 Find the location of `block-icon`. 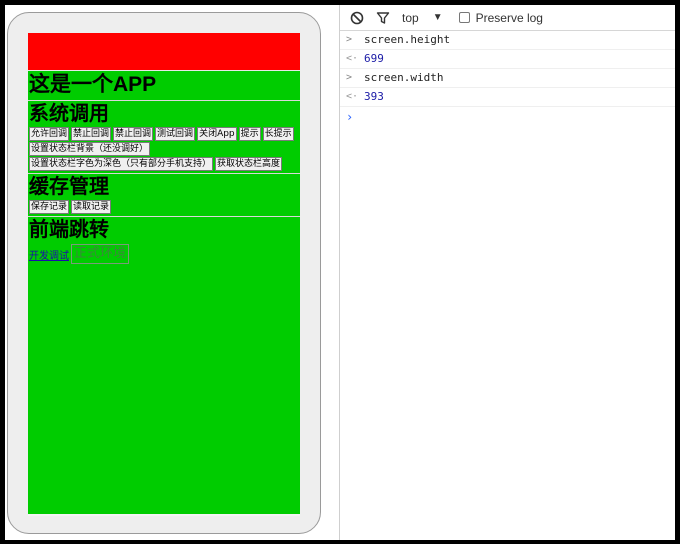

block-icon is located at coordinates (357, 18).